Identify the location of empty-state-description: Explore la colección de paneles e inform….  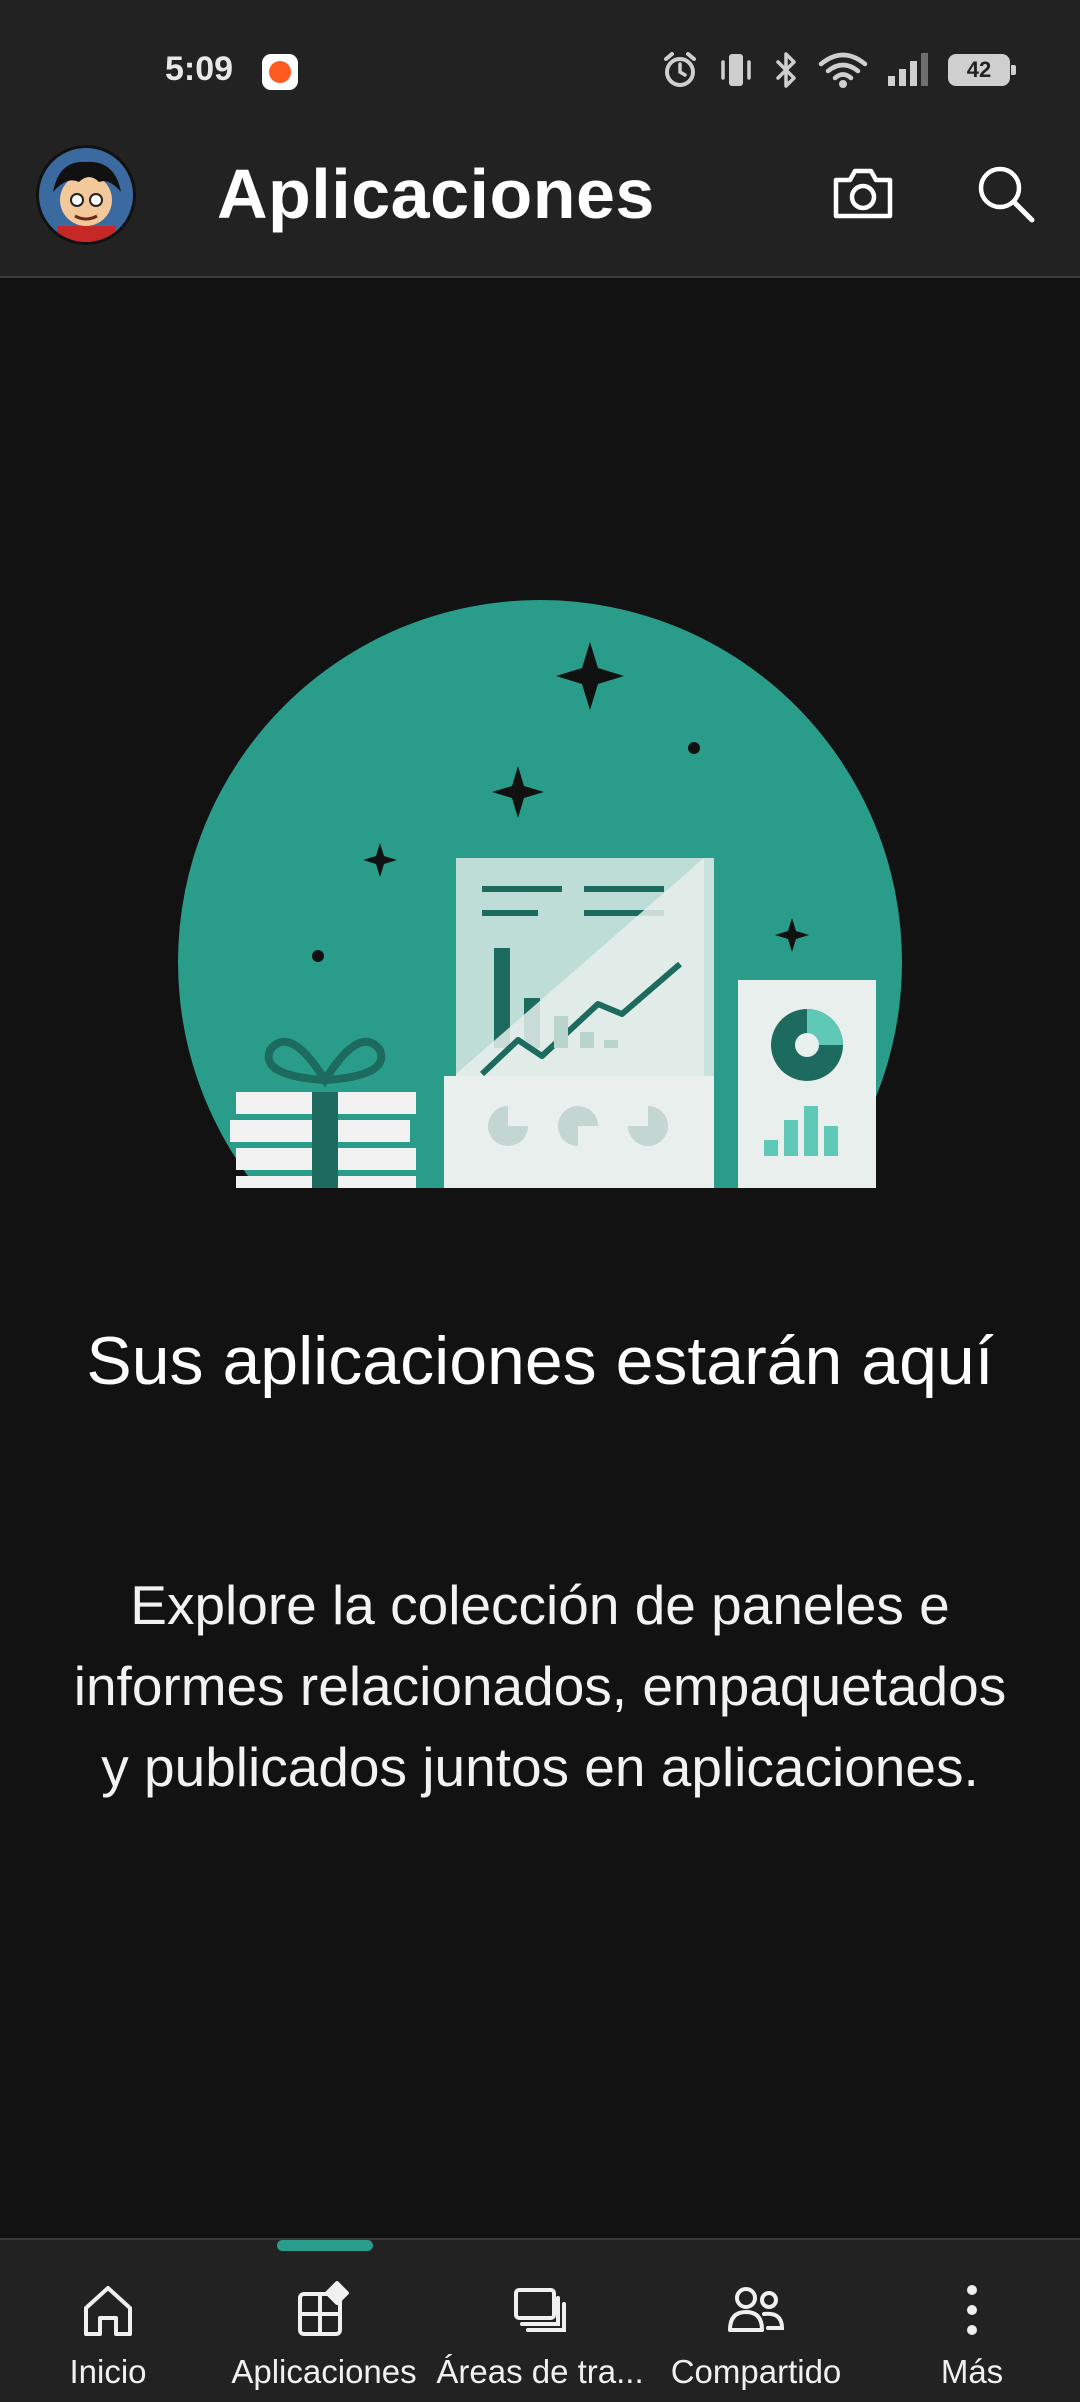
(540, 1686).